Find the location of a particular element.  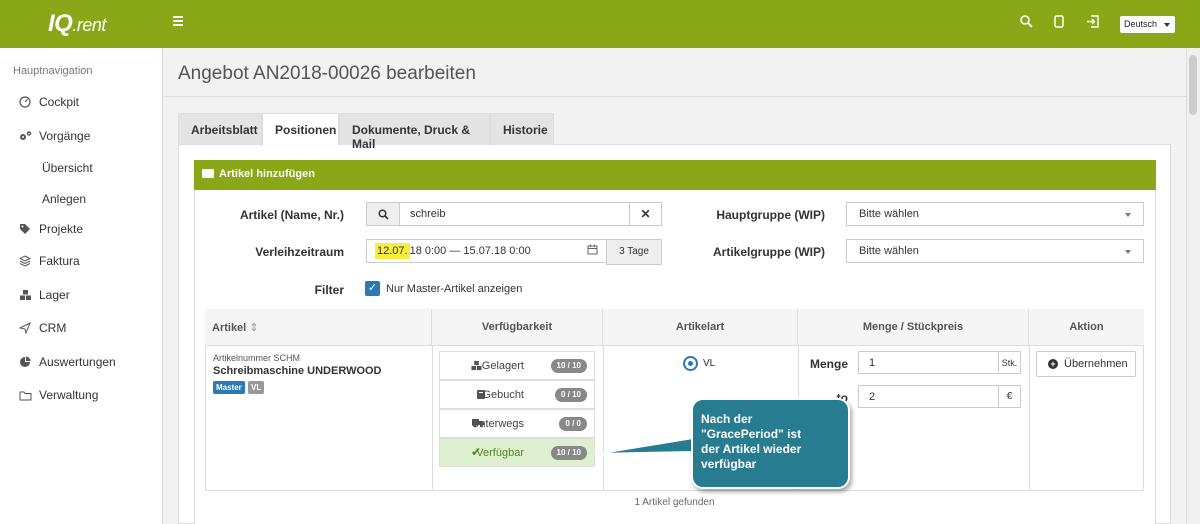

tab-dokumente: Dokumente, Druck & Mail is located at coordinates (414, 132).